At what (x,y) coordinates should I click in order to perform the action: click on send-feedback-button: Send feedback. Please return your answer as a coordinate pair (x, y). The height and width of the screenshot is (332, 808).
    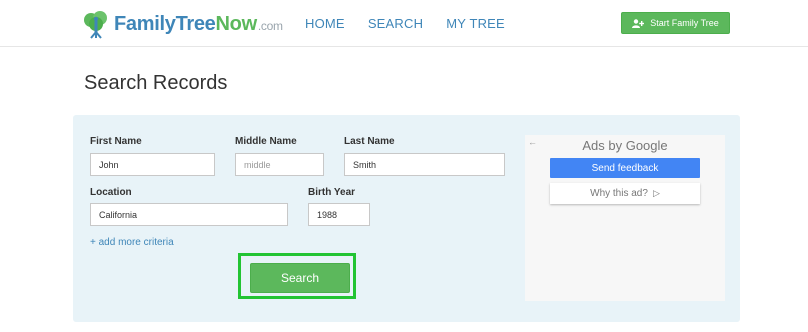
    Looking at the image, I should click on (625, 168).